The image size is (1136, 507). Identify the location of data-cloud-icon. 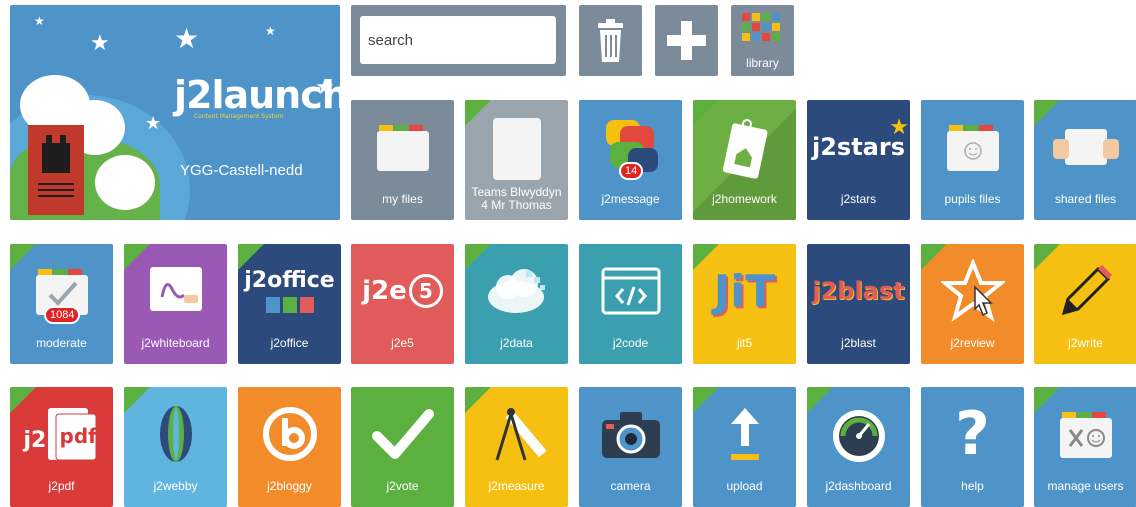
(516, 291).